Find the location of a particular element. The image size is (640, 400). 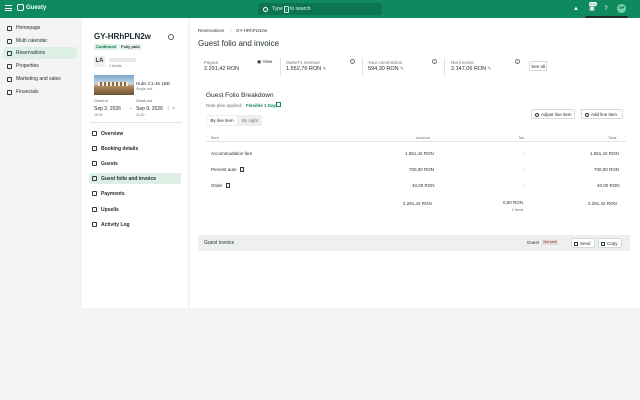

table-row: Percent auto 700,00 RON - 700,00 RON is located at coordinates (416, 170).